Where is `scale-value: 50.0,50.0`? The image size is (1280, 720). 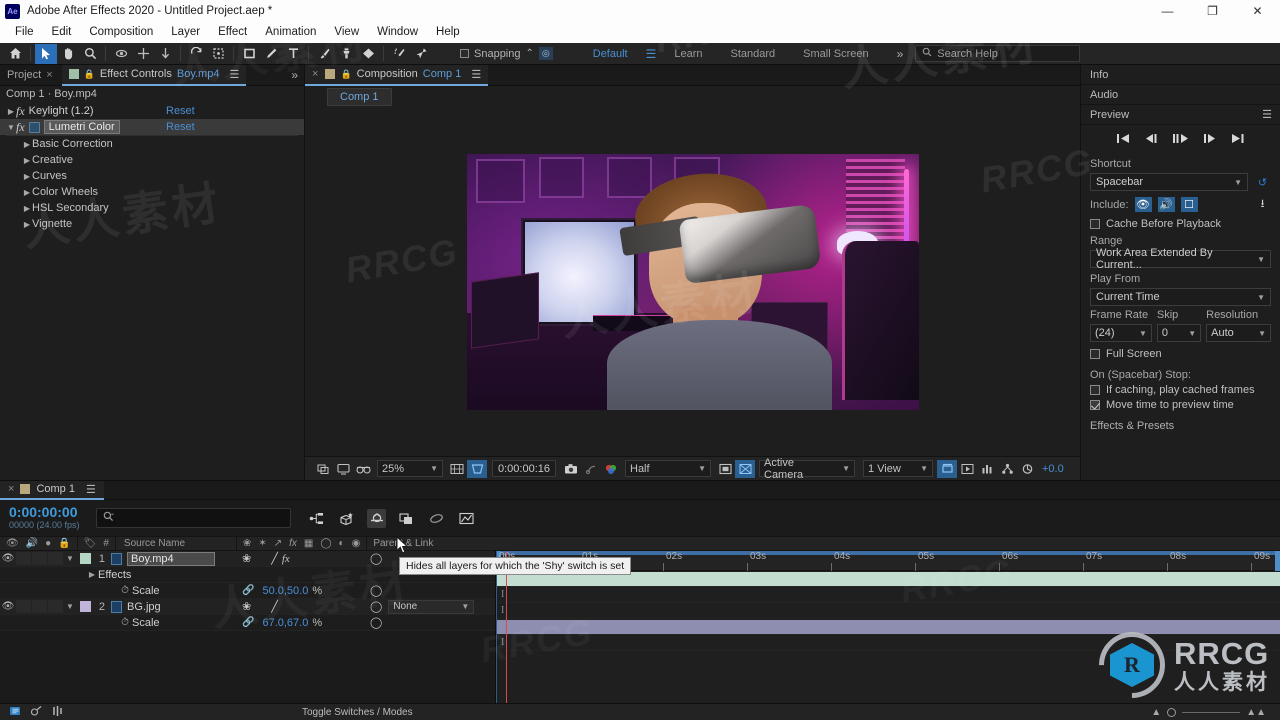
scale-value: 50.0,50.0 is located at coordinates (285, 591).